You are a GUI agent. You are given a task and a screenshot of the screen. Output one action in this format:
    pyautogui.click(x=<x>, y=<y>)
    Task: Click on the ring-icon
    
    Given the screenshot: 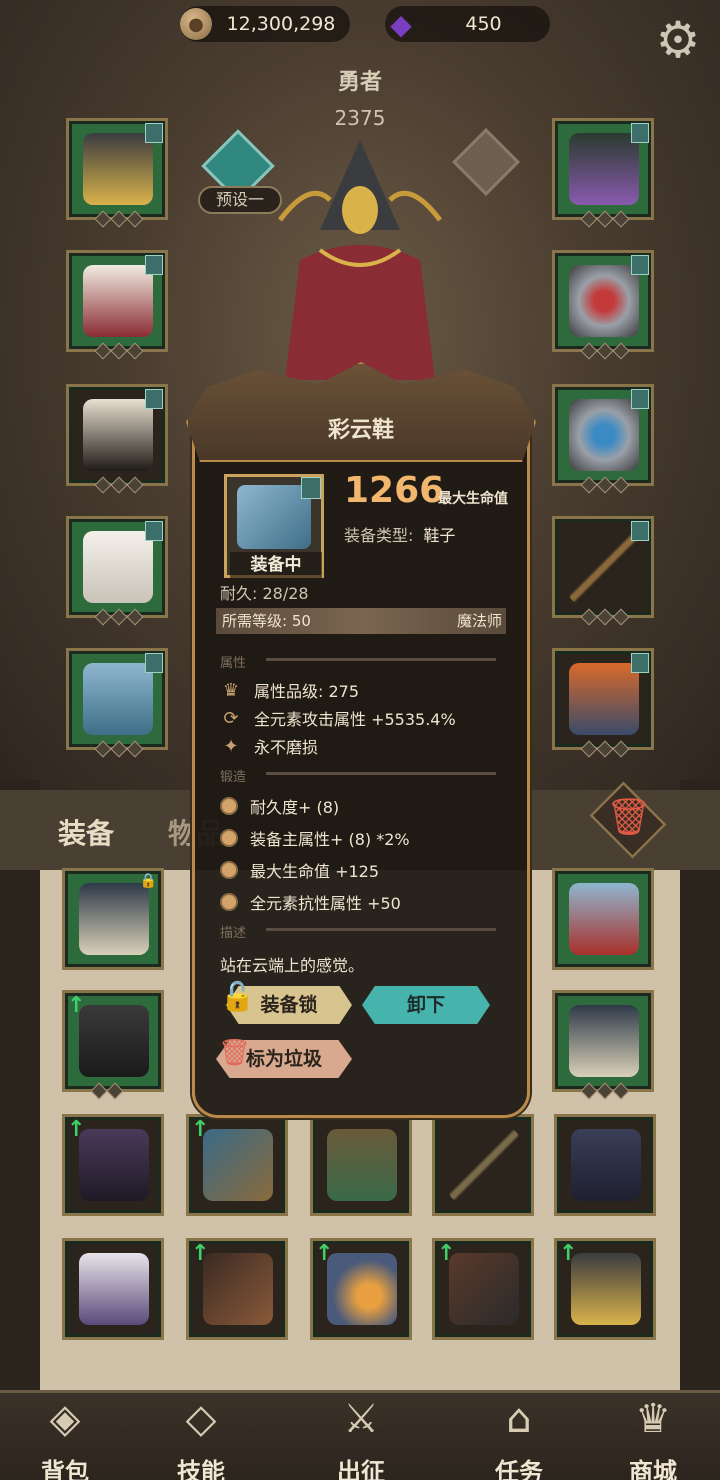 What is the action you would take?
    pyautogui.click(x=604, y=435)
    